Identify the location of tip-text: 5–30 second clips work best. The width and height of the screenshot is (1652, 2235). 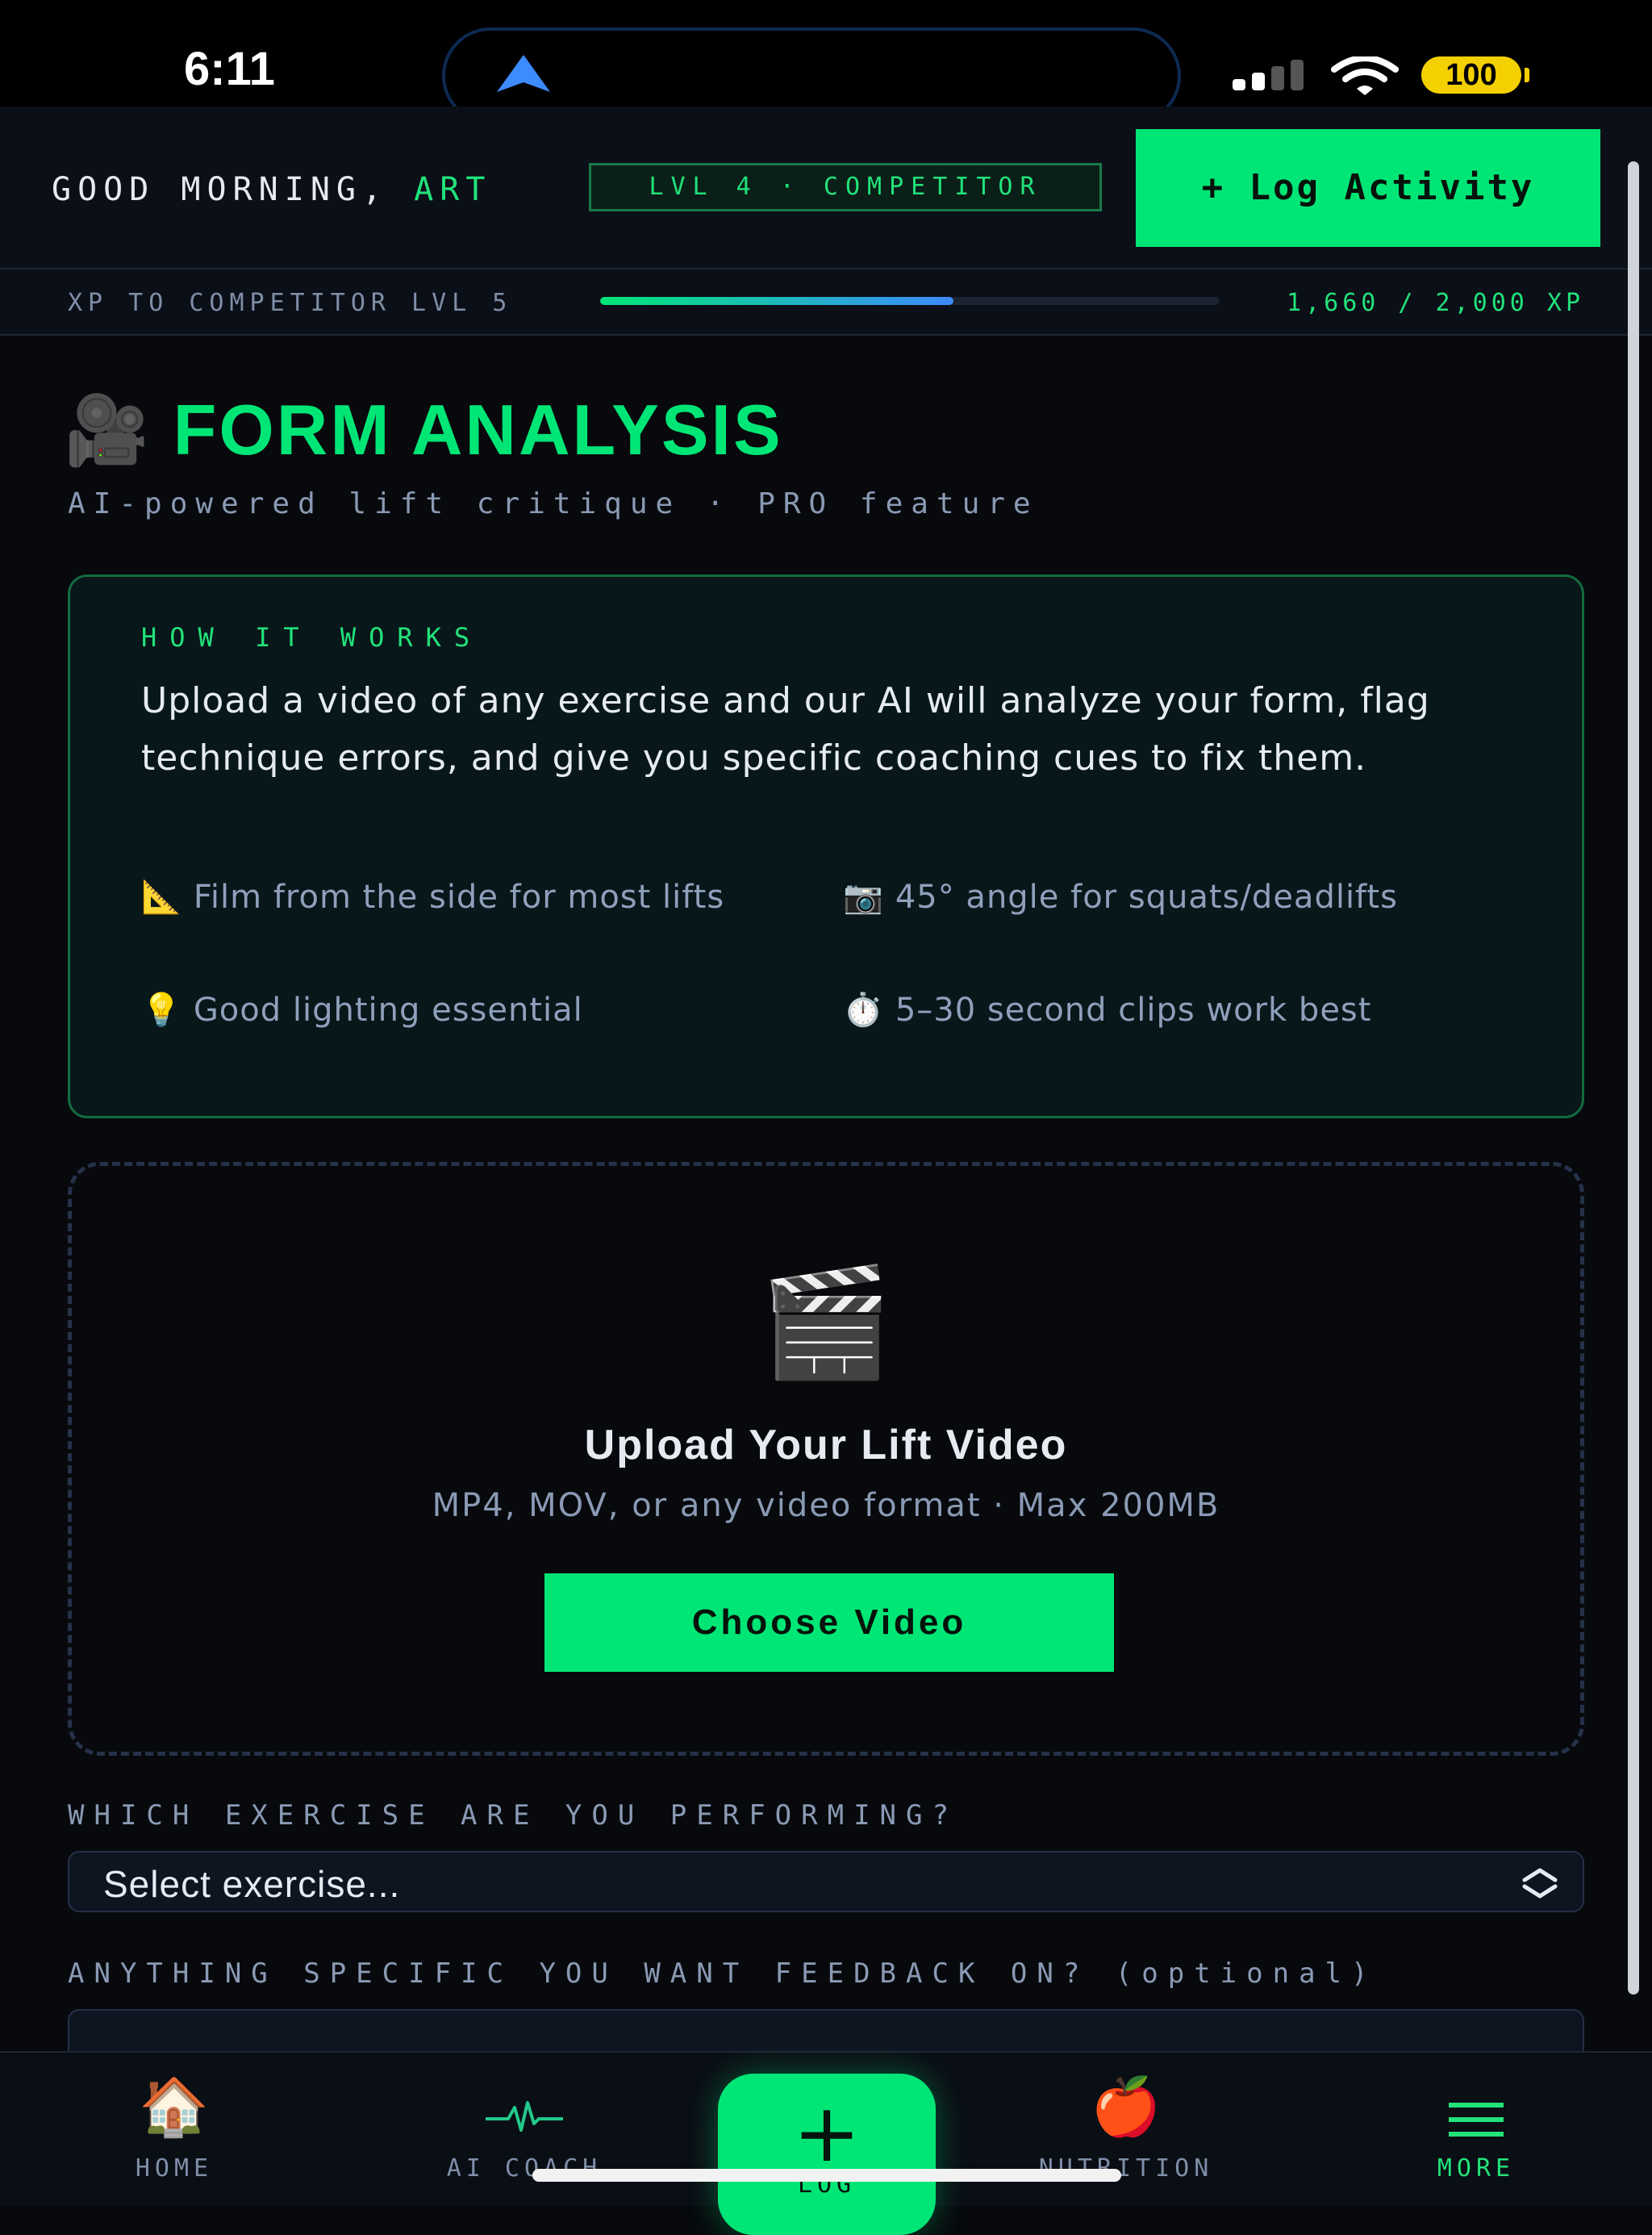
(1133, 1011).